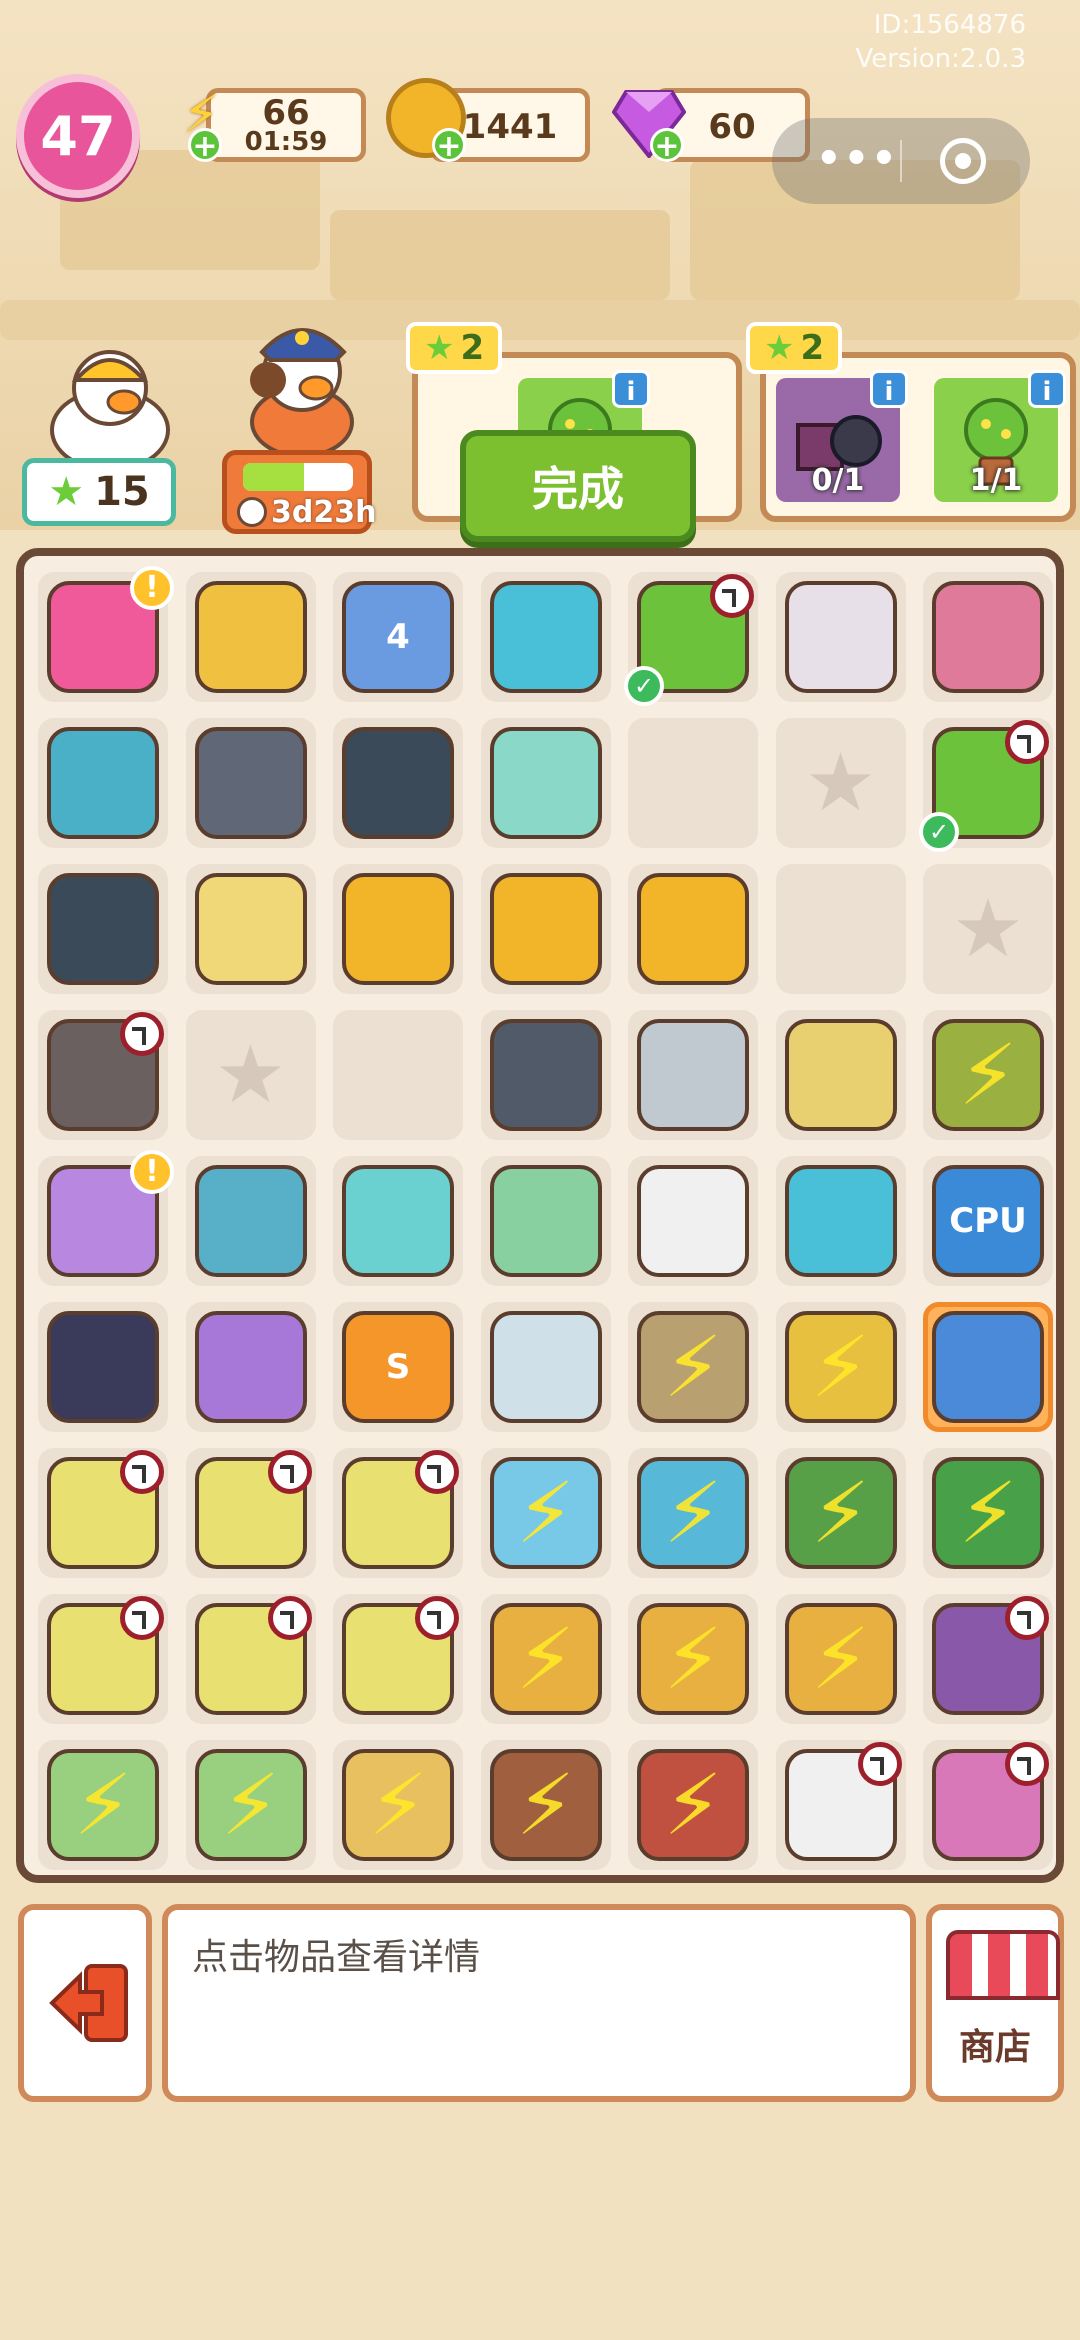  What do you see at coordinates (812, 348) in the screenshot?
I see `order-2-reward-value: 2` at bounding box center [812, 348].